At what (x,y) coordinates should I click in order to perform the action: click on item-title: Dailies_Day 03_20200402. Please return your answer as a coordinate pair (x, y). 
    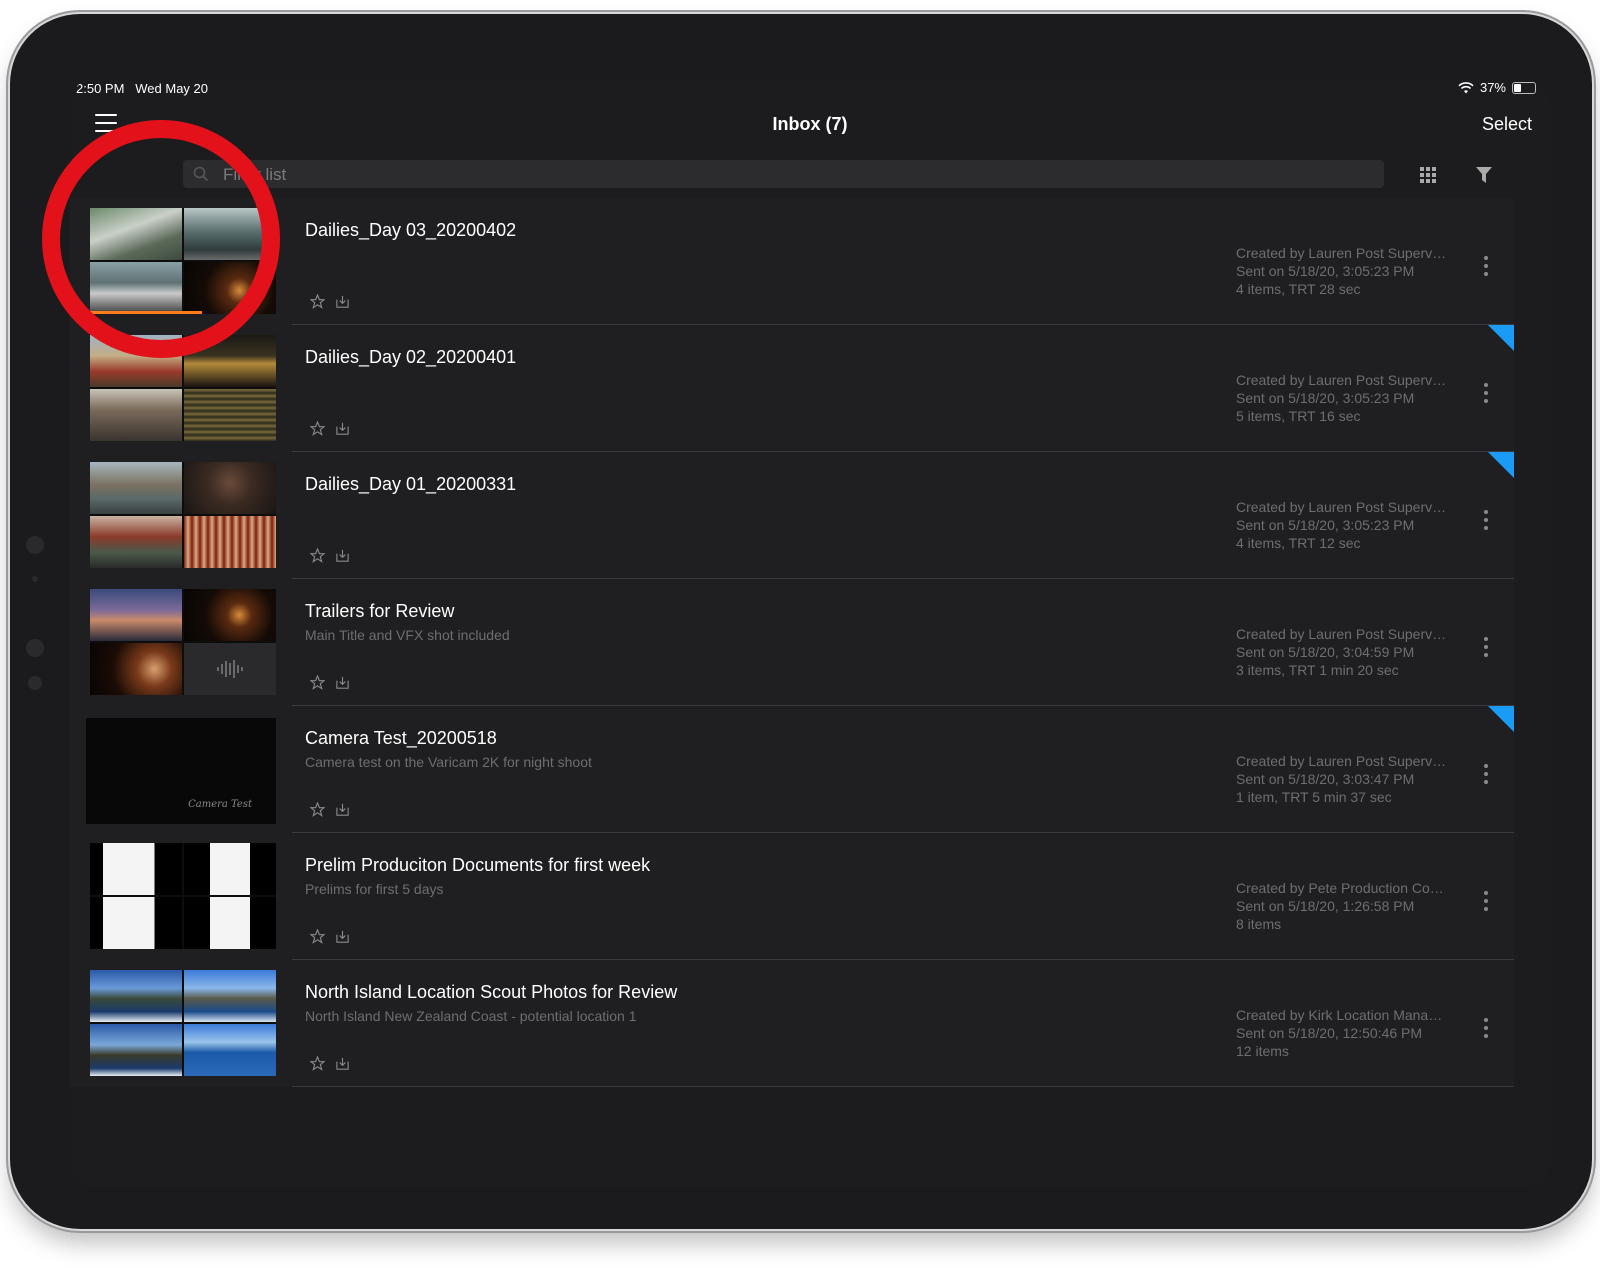
    Looking at the image, I should click on (411, 230).